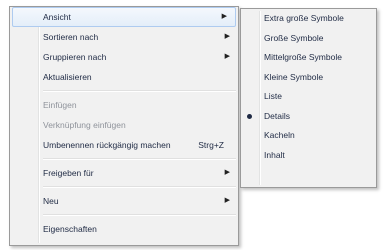 Image resolution: width=389 pixels, height=250 pixels. Describe the element at coordinates (124, 105) in the screenshot. I see `menu-item-einfuegen: Einfügen` at that location.